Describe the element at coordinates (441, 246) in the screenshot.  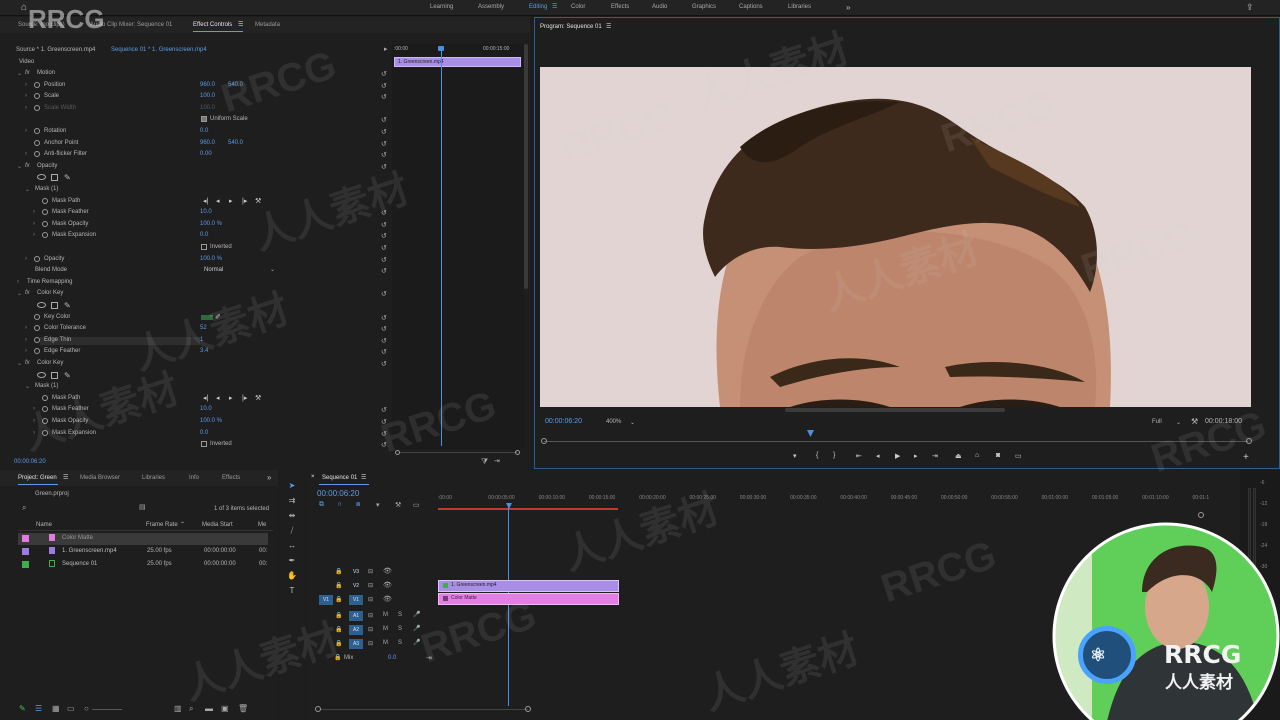
I see `mini-playhead` at that location.